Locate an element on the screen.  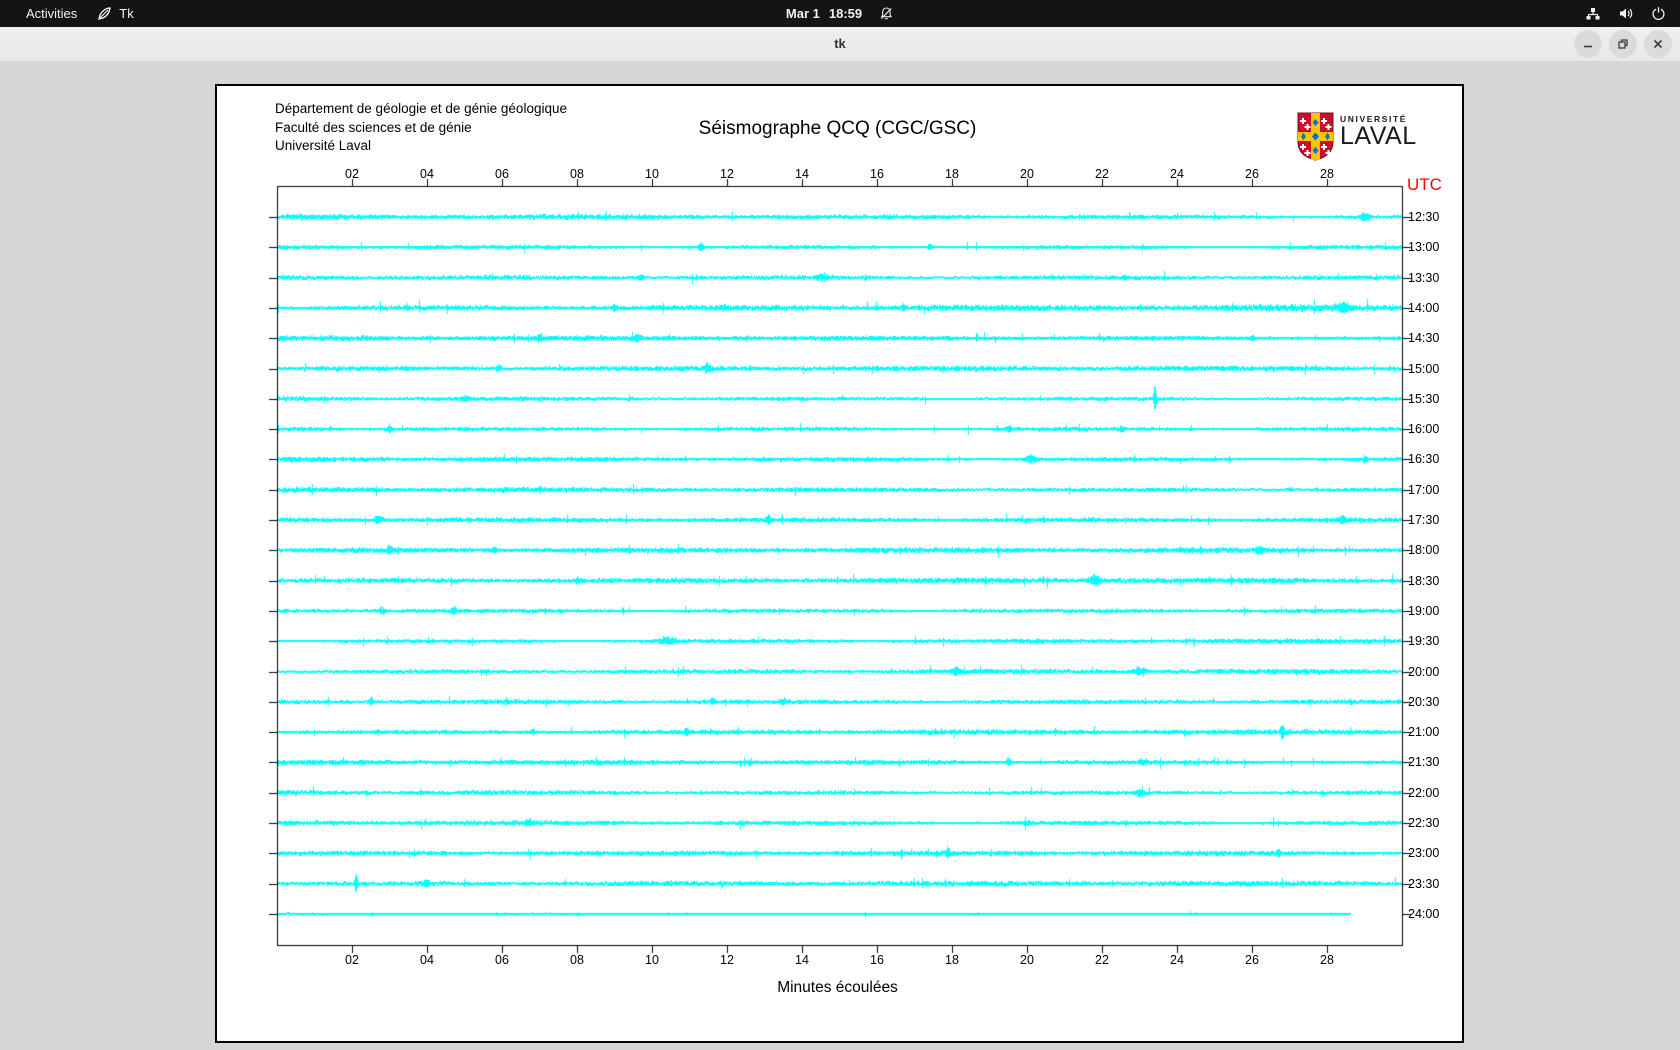
time-label: 13:00 is located at coordinates (1424, 247).